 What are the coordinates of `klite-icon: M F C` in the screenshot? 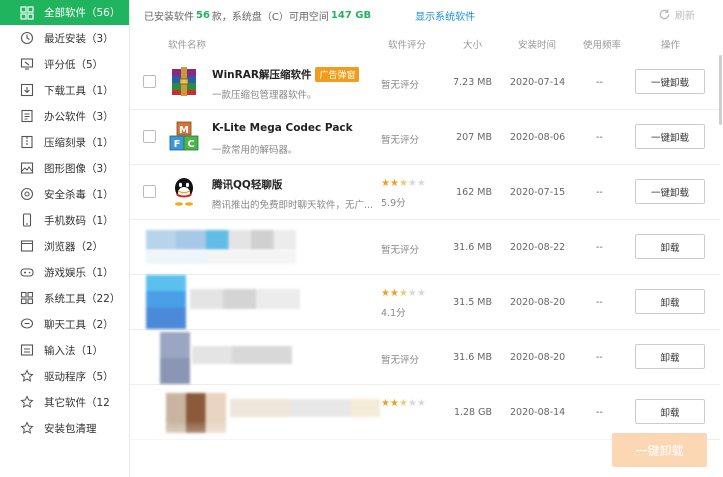 It's located at (184, 136).